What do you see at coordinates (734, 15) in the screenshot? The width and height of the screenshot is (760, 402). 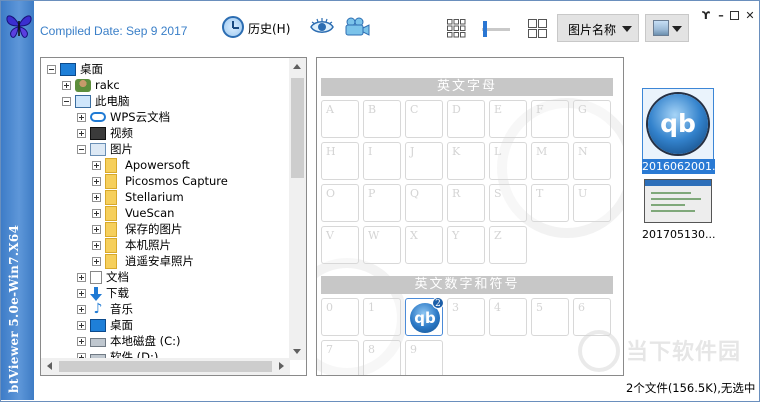 I see `maximize-button` at bounding box center [734, 15].